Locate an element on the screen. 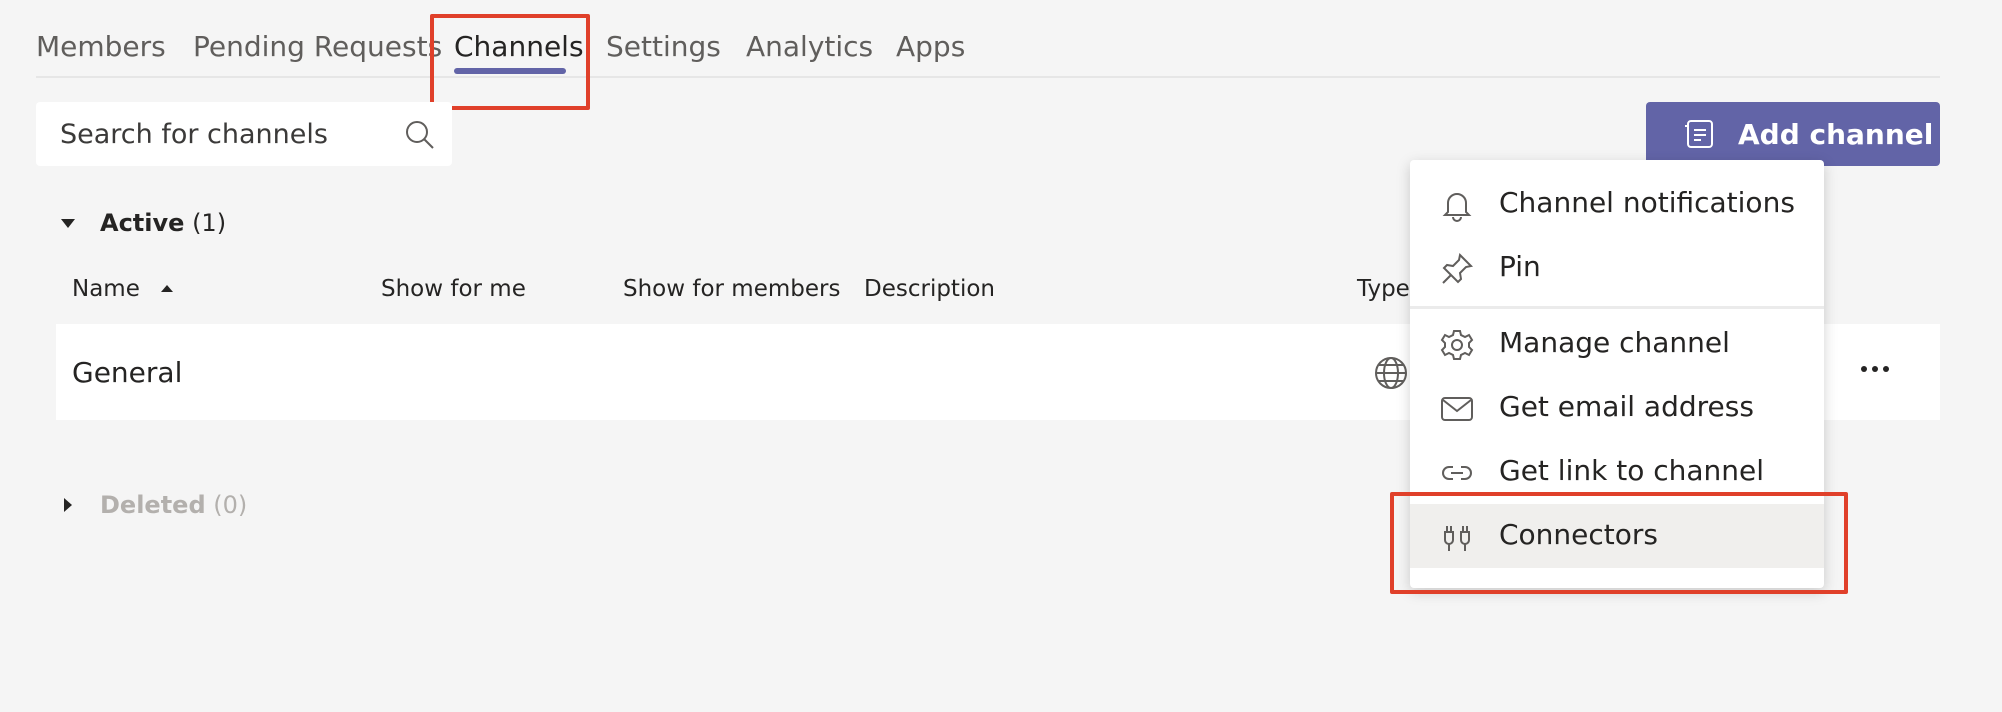 The image size is (2002, 712). sort-ascending-icon is located at coordinates (167, 288).